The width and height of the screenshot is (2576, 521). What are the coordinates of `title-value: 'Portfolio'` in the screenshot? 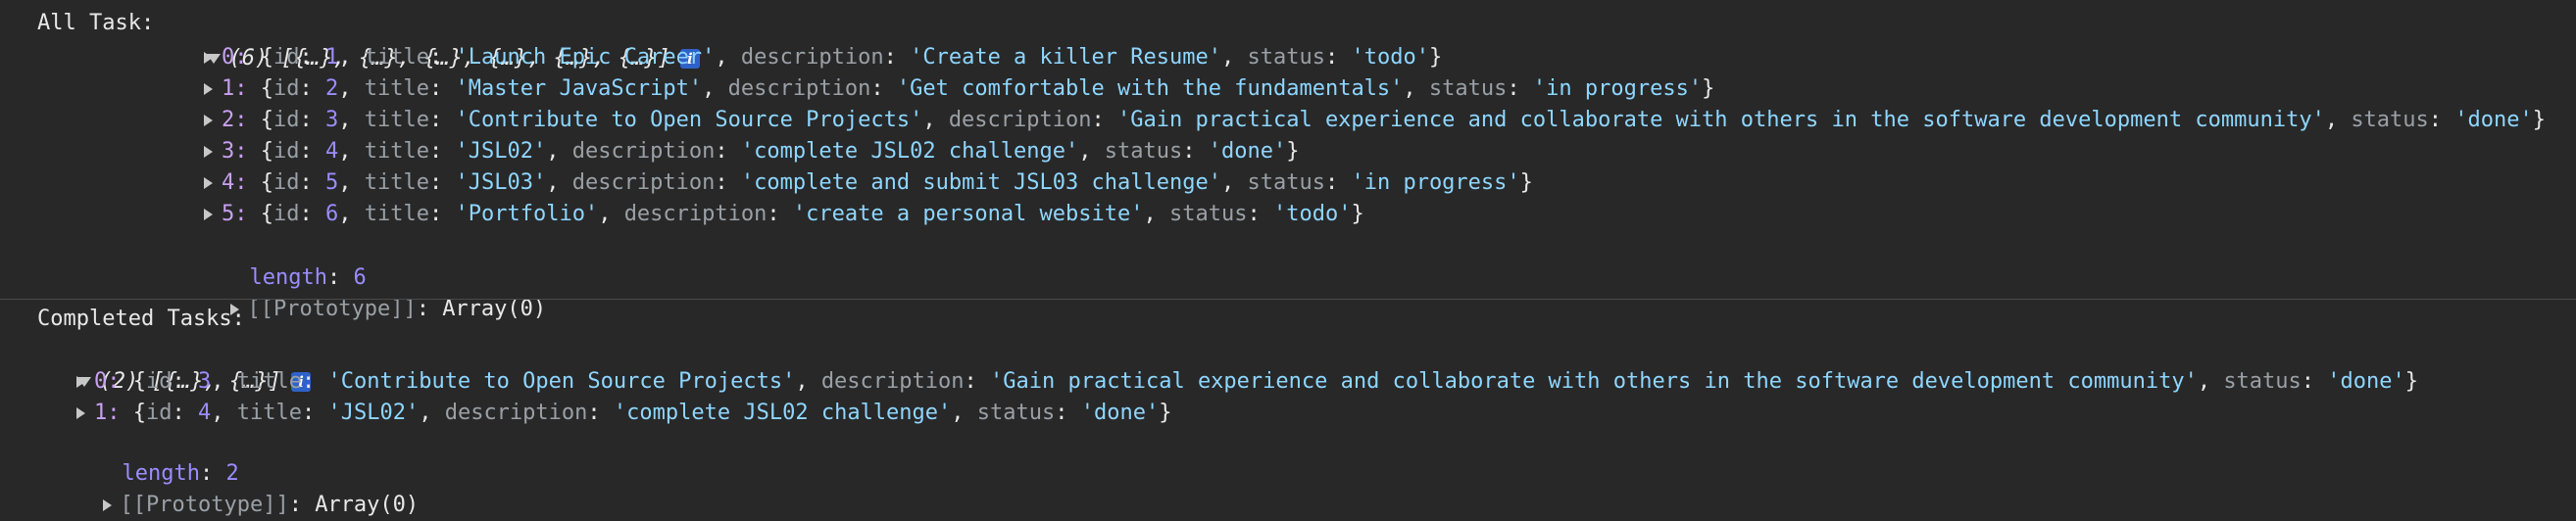 It's located at (527, 214).